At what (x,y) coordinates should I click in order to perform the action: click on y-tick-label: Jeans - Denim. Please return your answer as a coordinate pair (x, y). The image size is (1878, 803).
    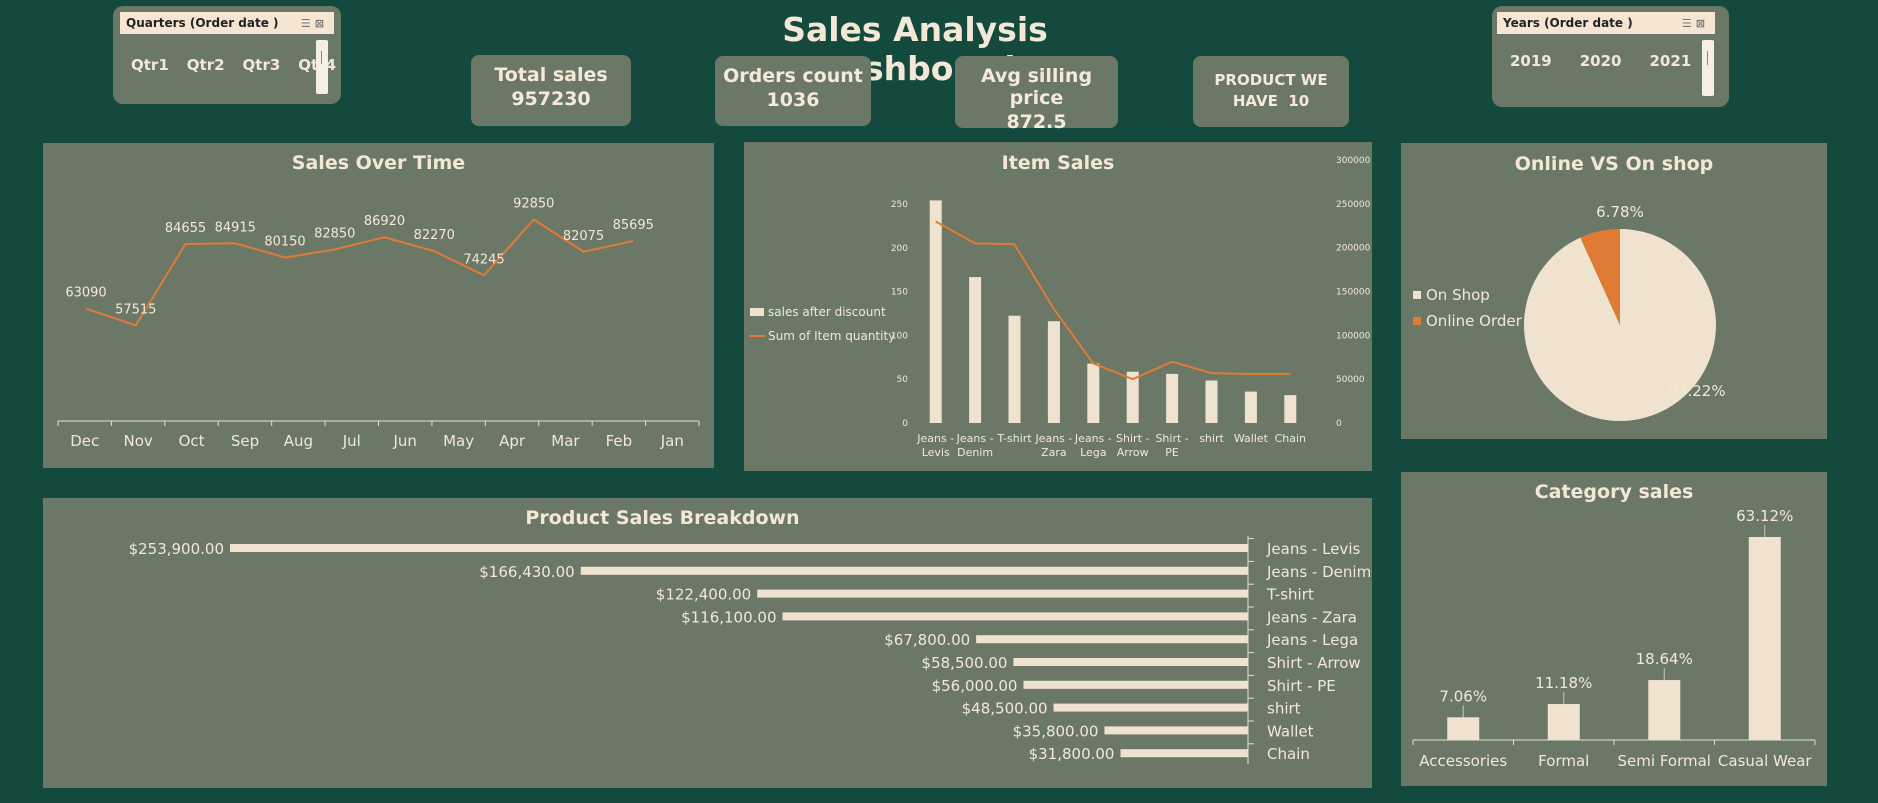
    Looking at the image, I should click on (1318, 572).